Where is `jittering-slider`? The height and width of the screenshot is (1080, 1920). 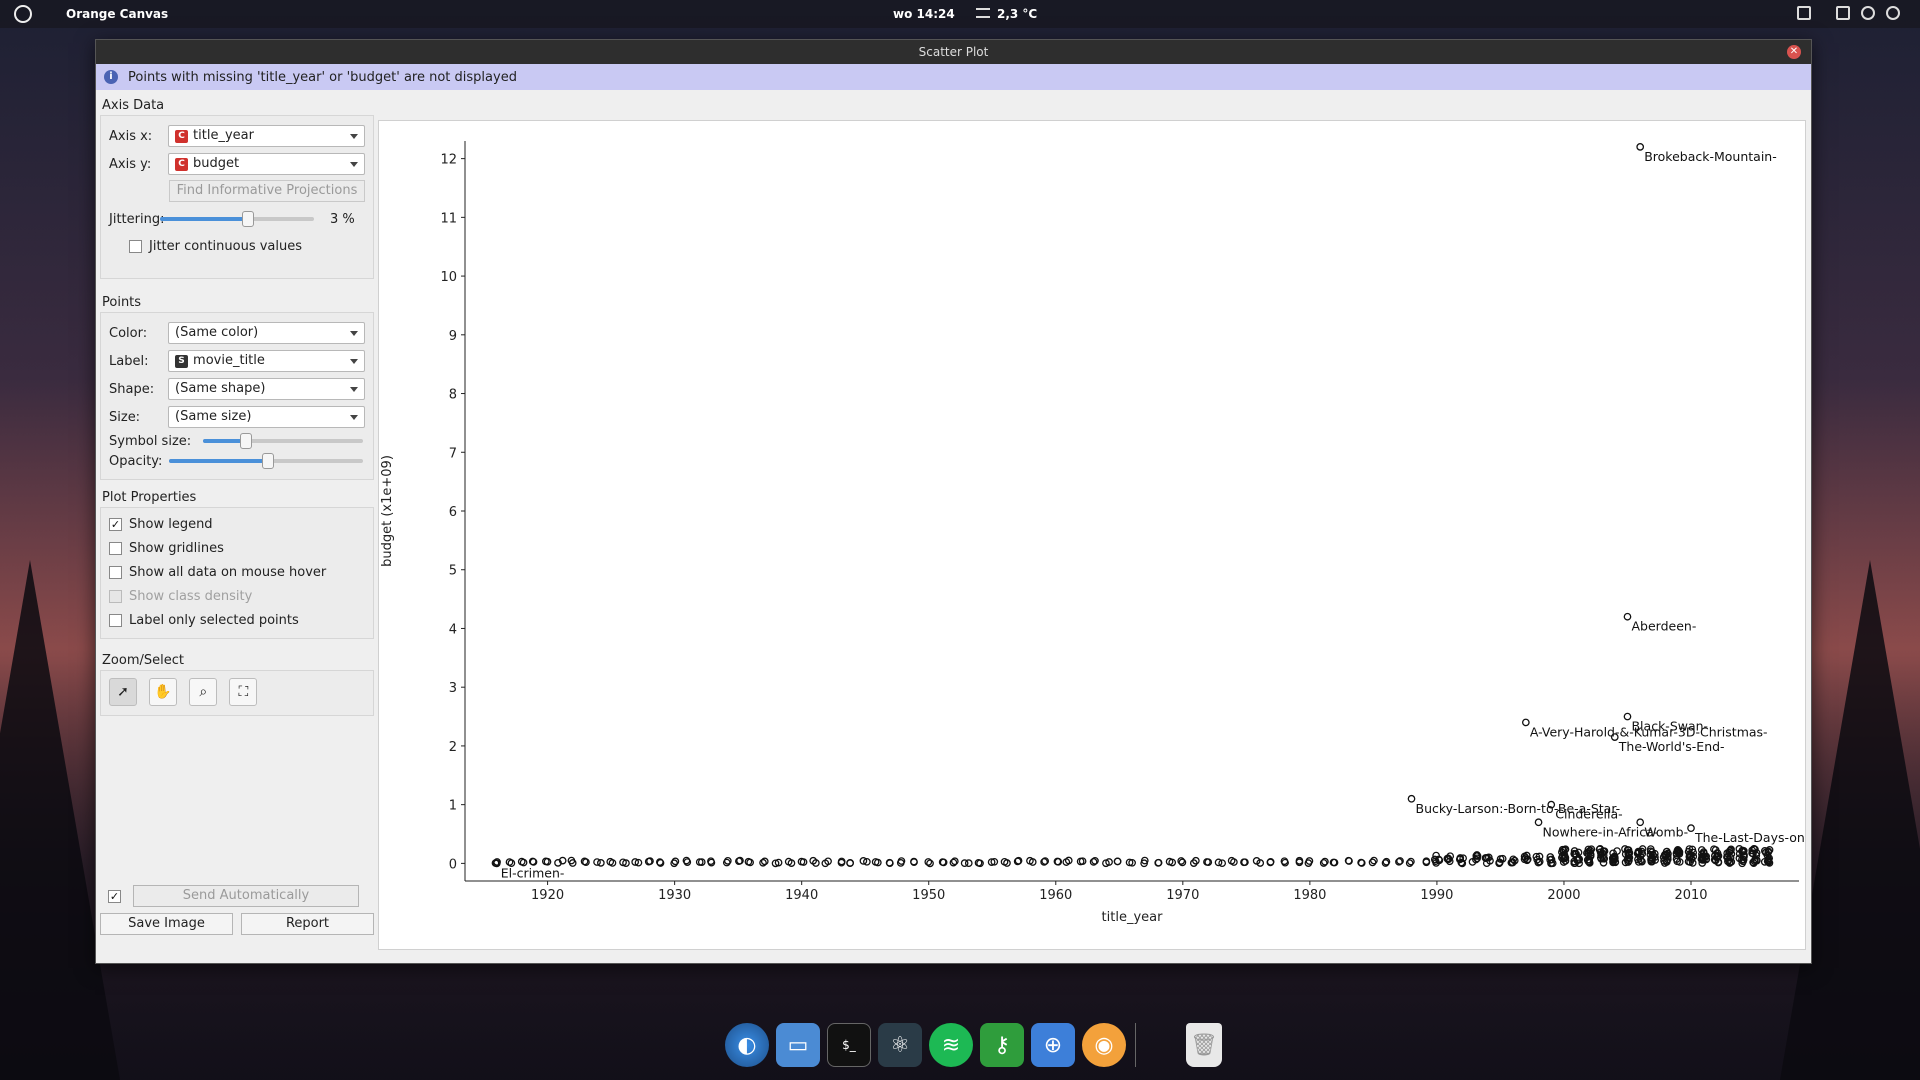
jittering-slider is located at coordinates (237, 219).